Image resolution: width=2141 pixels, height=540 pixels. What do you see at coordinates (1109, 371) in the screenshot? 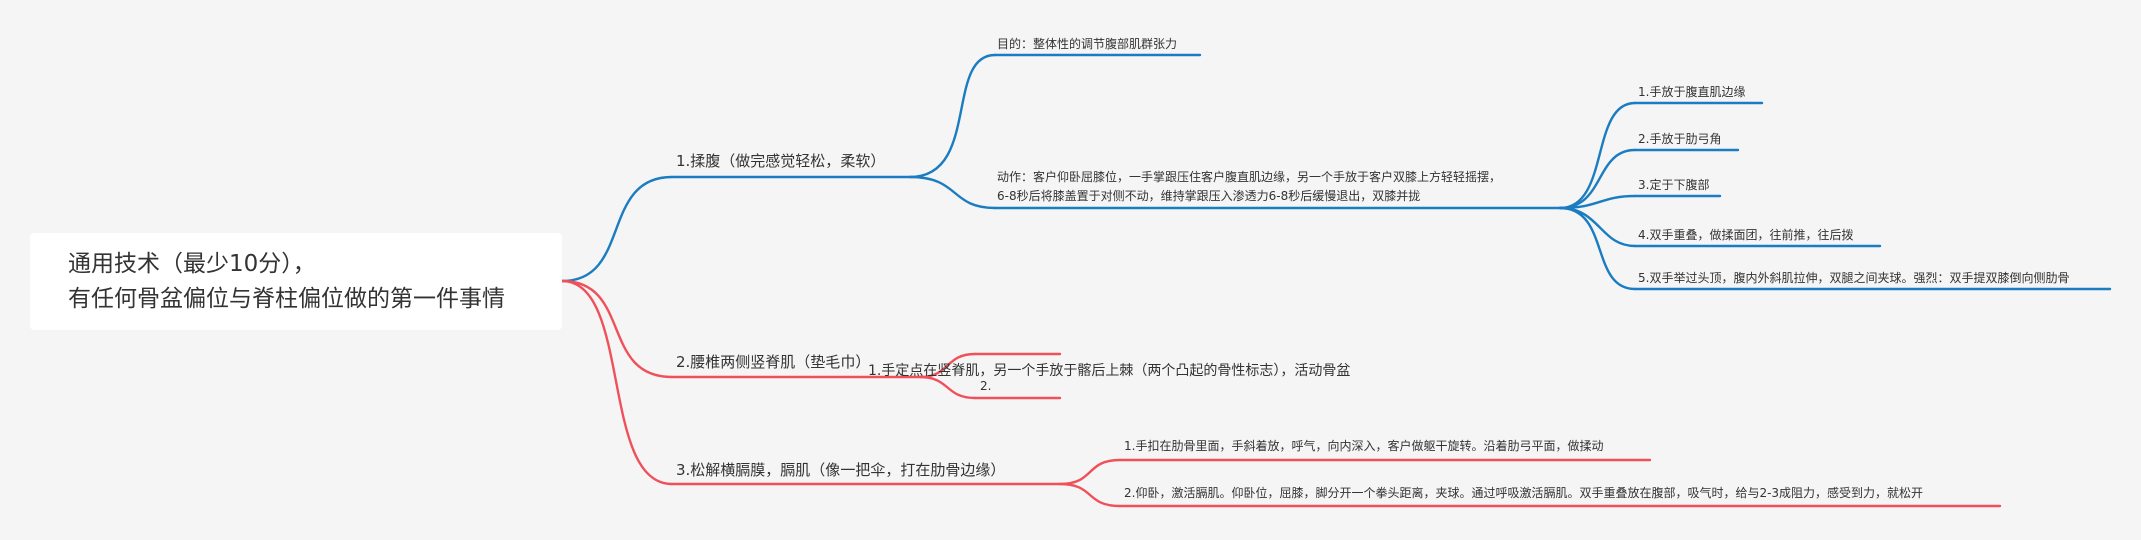
I see `node-lumbar-item1: 1.手定点在竖脊肌，另一个手放于髂后上棘（两个凸起的骨性标志），活动骨盆` at bounding box center [1109, 371].